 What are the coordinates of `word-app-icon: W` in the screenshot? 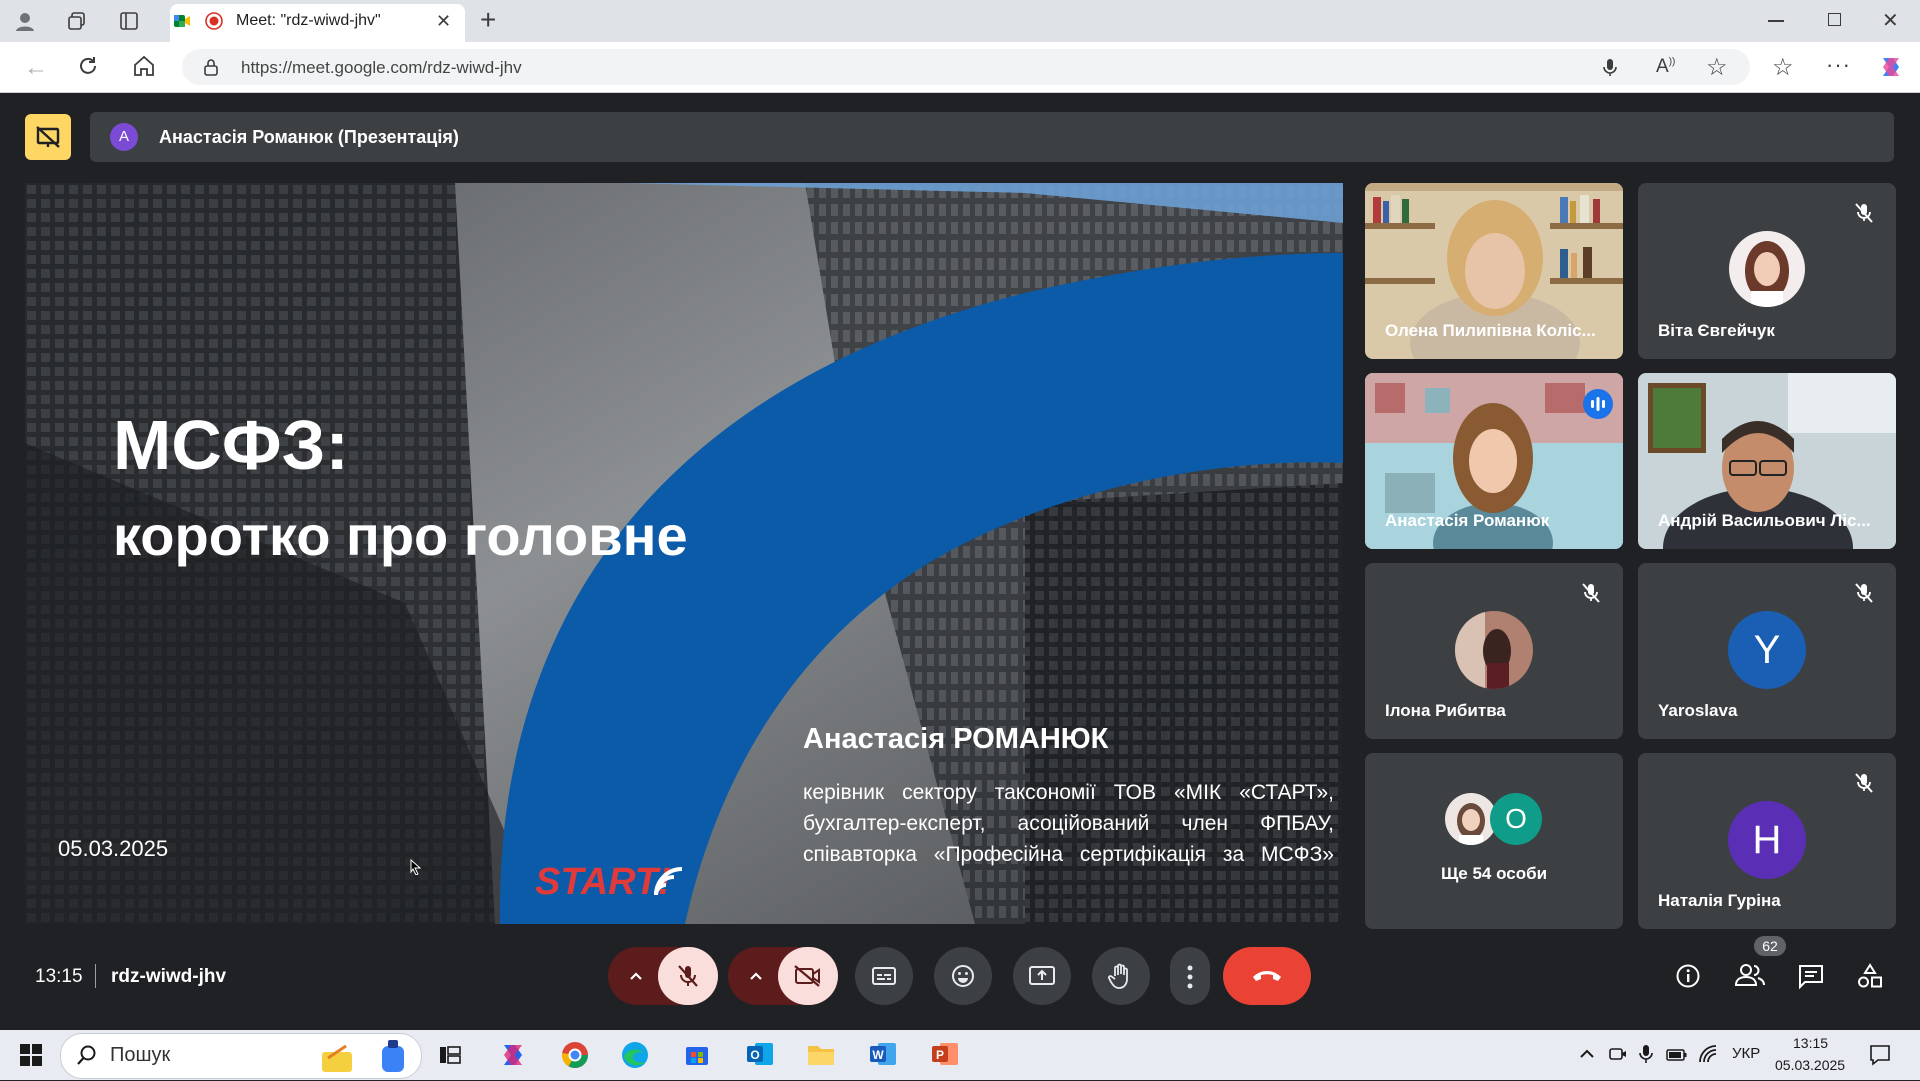 It's located at (883, 1056).